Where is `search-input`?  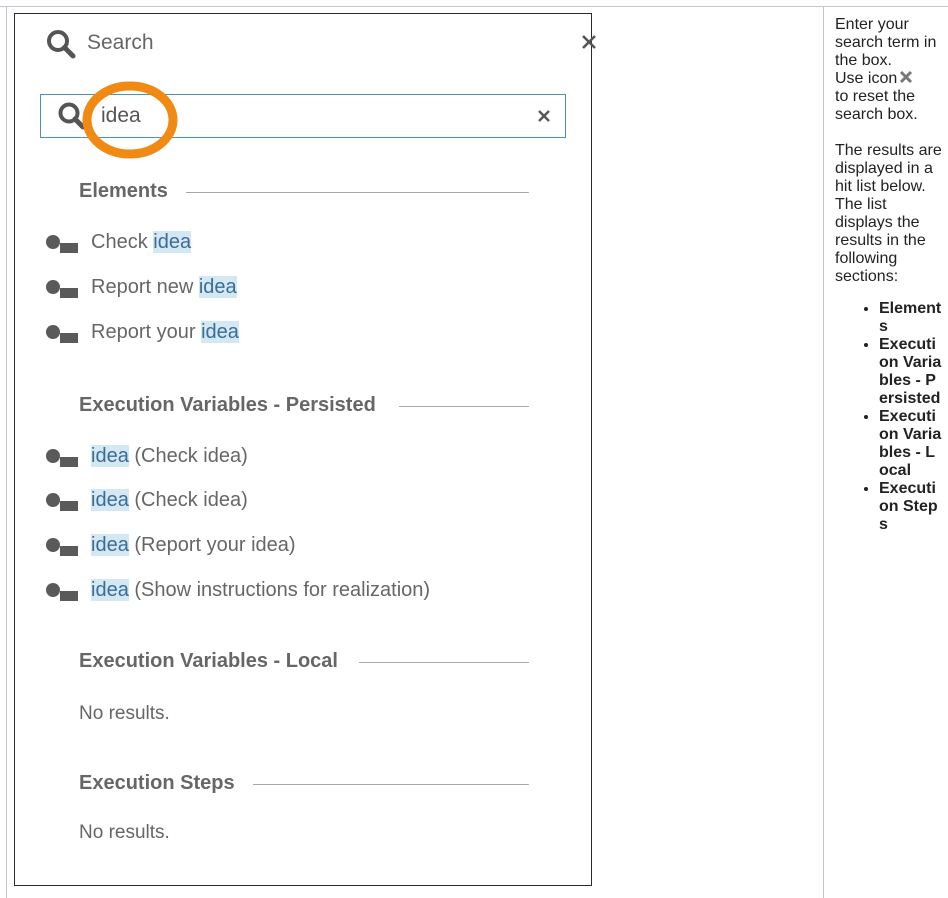
search-input is located at coordinates (291, 116).